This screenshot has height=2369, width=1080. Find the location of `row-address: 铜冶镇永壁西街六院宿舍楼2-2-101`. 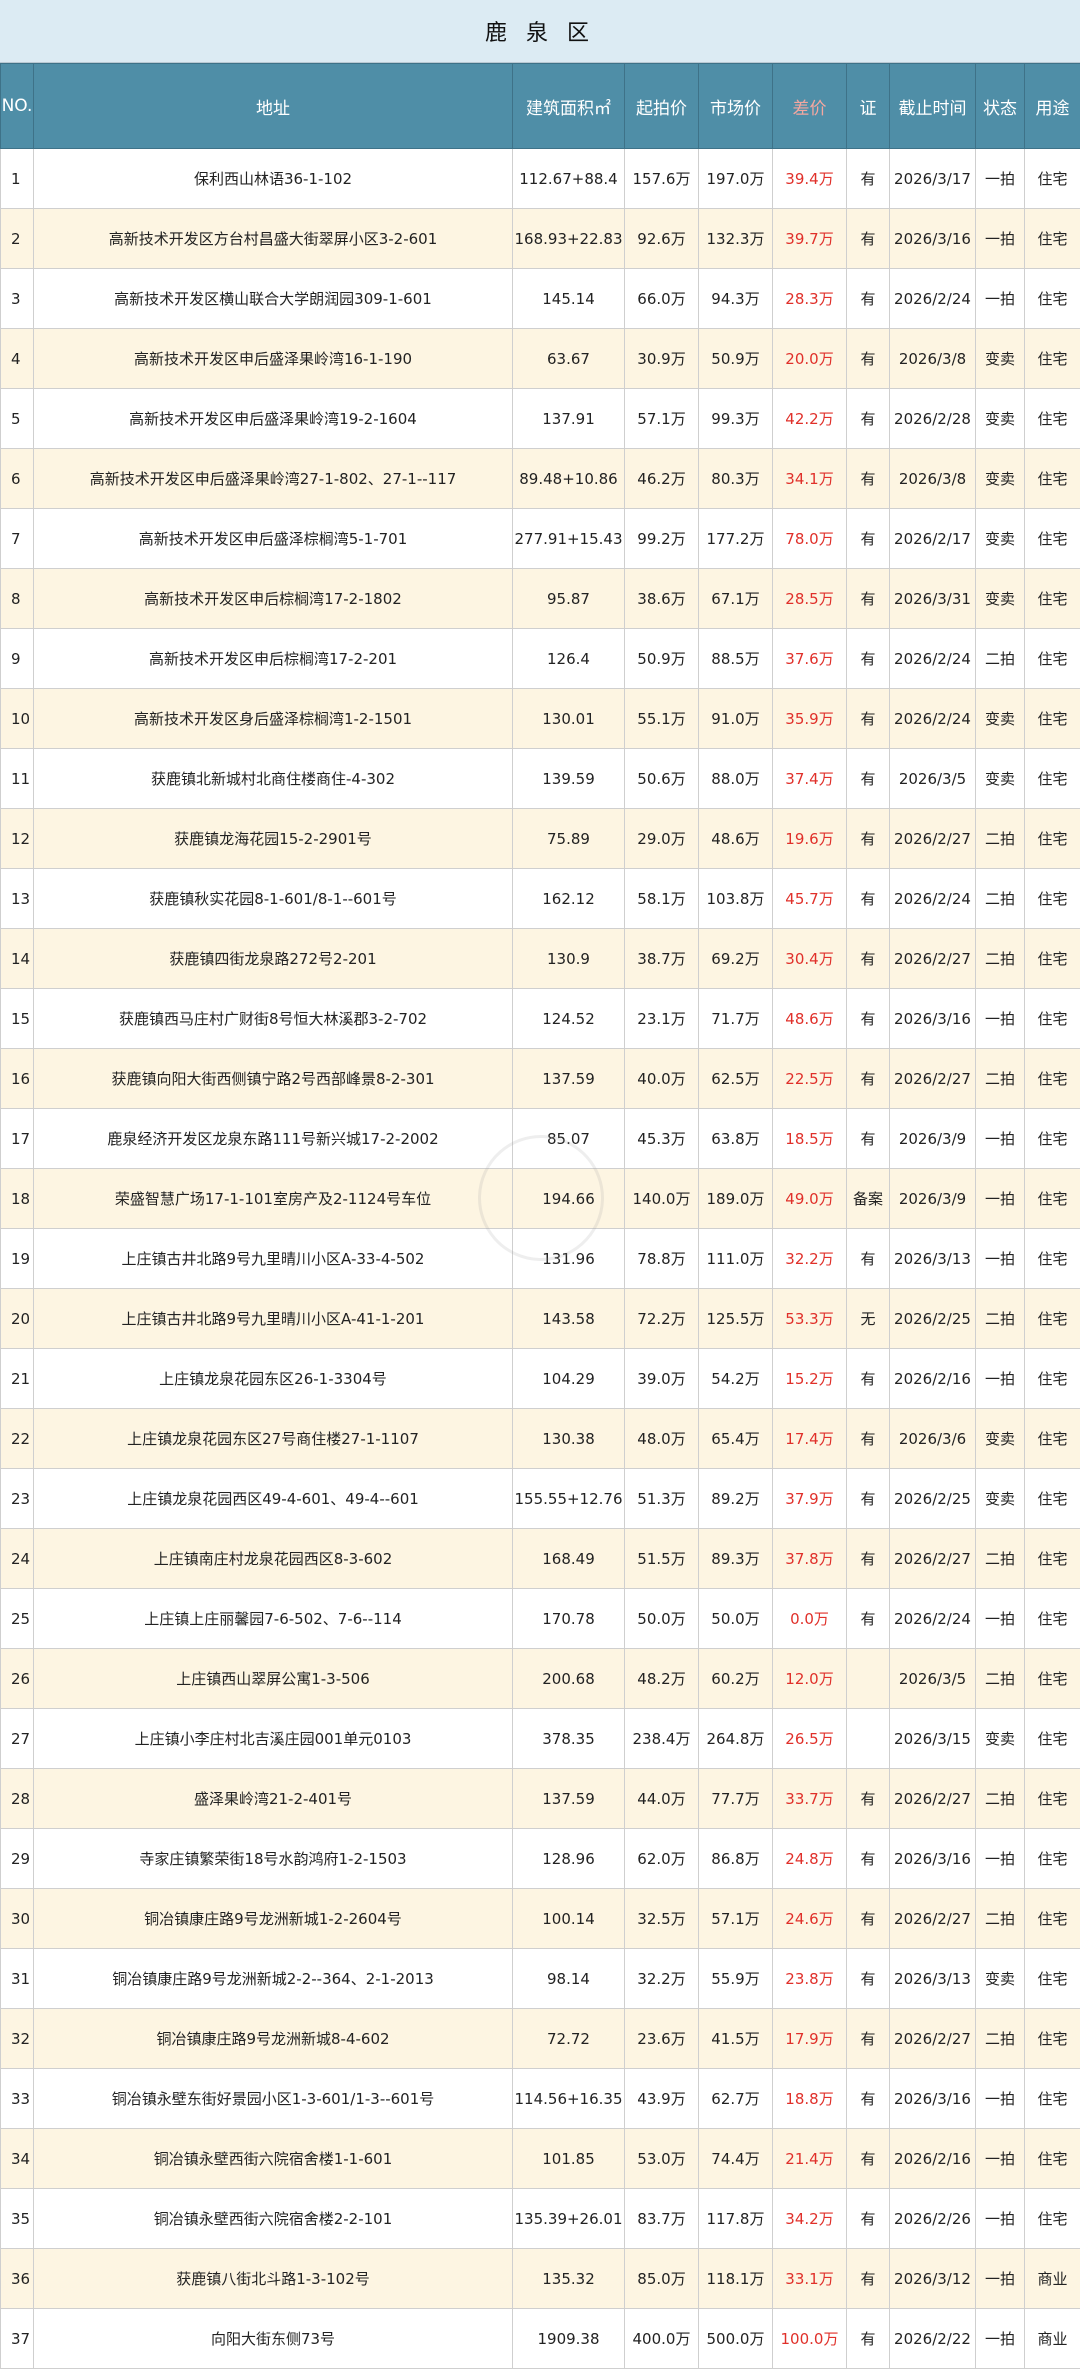

row-address: 铜冶镇永壁西街六院宿舍楼2-2-101 is located at coordinates (273, 2219).